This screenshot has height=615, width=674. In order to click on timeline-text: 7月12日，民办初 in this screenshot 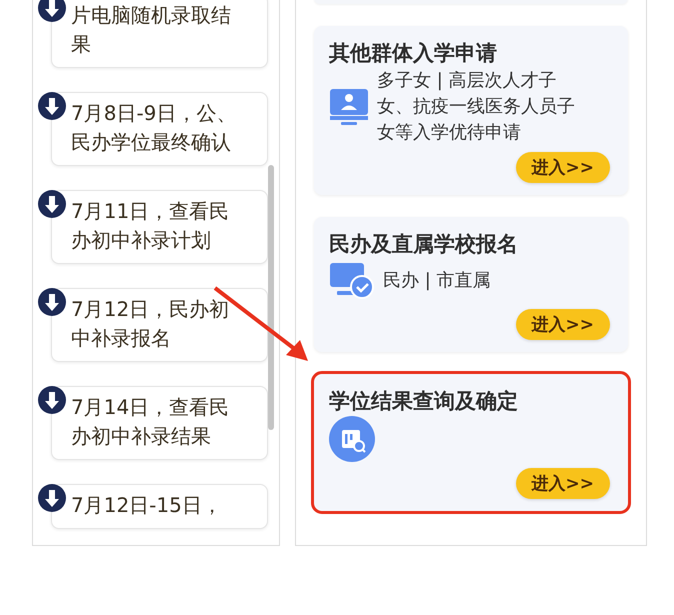, I will do `click(150, 309)`.